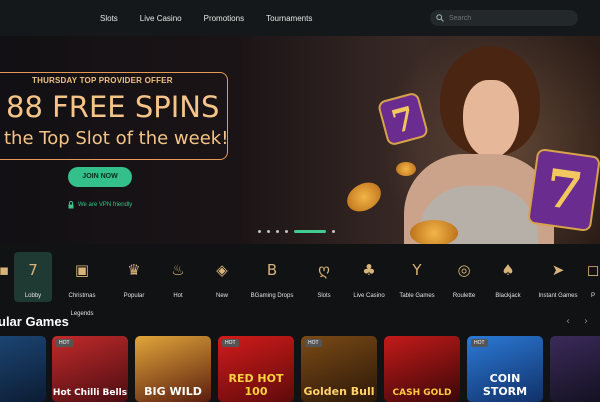  What do you see at coordinates (339, 369) in the screenshot?
I see `game-card: HOT Golden Bull` at bounding box center [339, 369].